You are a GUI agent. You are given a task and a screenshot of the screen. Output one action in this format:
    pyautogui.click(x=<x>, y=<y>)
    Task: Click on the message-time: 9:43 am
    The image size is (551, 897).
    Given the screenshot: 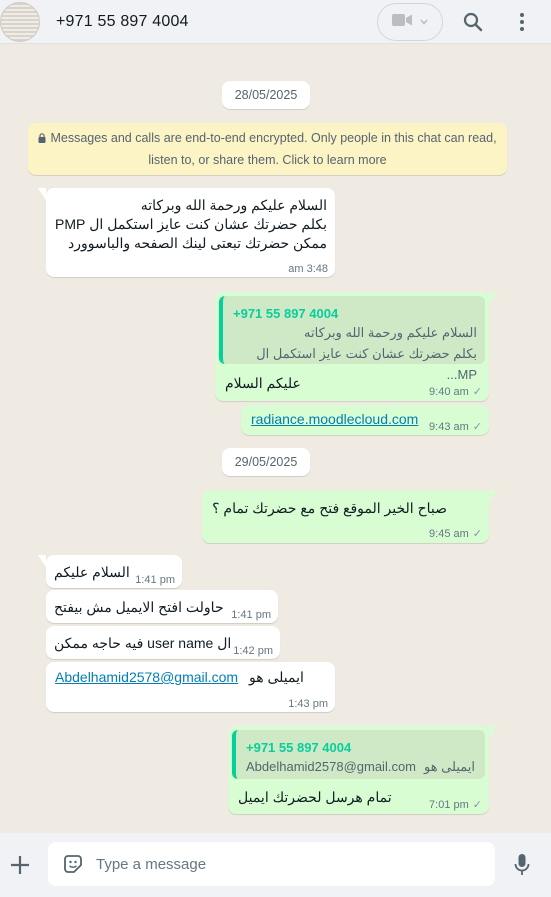 What is the action you would take?
    pyautogui.click(x=449, y=427)
    